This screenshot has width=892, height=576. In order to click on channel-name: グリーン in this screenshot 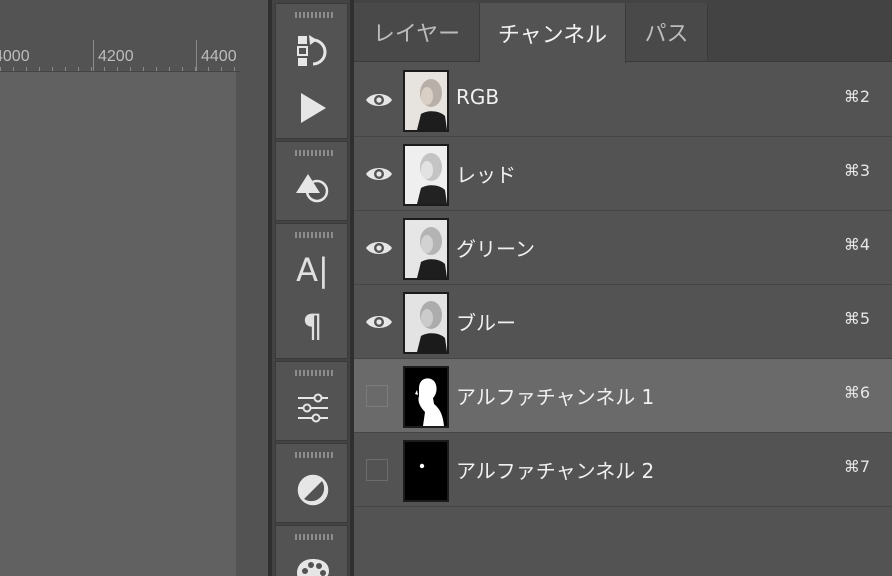, I will do `click(495, 249)`.